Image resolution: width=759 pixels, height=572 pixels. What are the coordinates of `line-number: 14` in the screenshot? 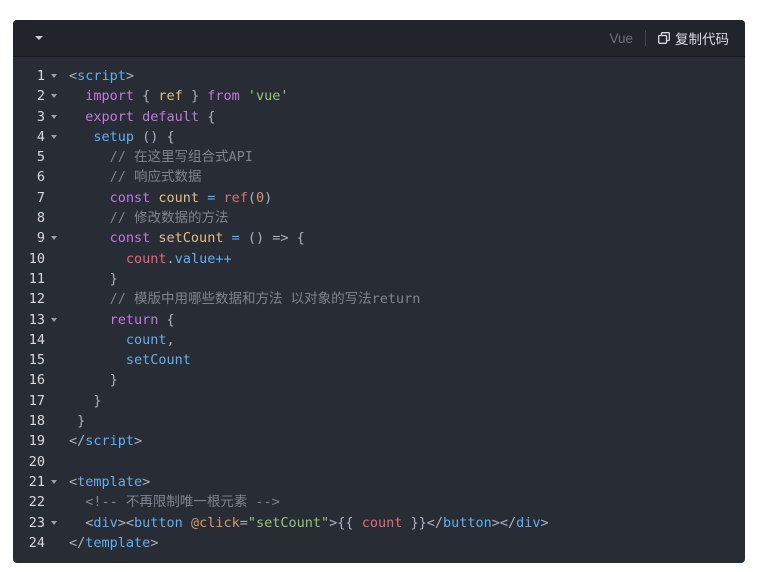 It's located at (36, 339).